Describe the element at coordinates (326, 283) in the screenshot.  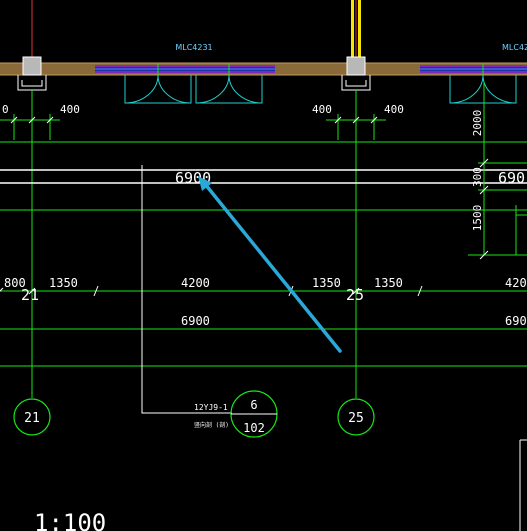
I see `row-dim-1350-b: 1350` at that location.